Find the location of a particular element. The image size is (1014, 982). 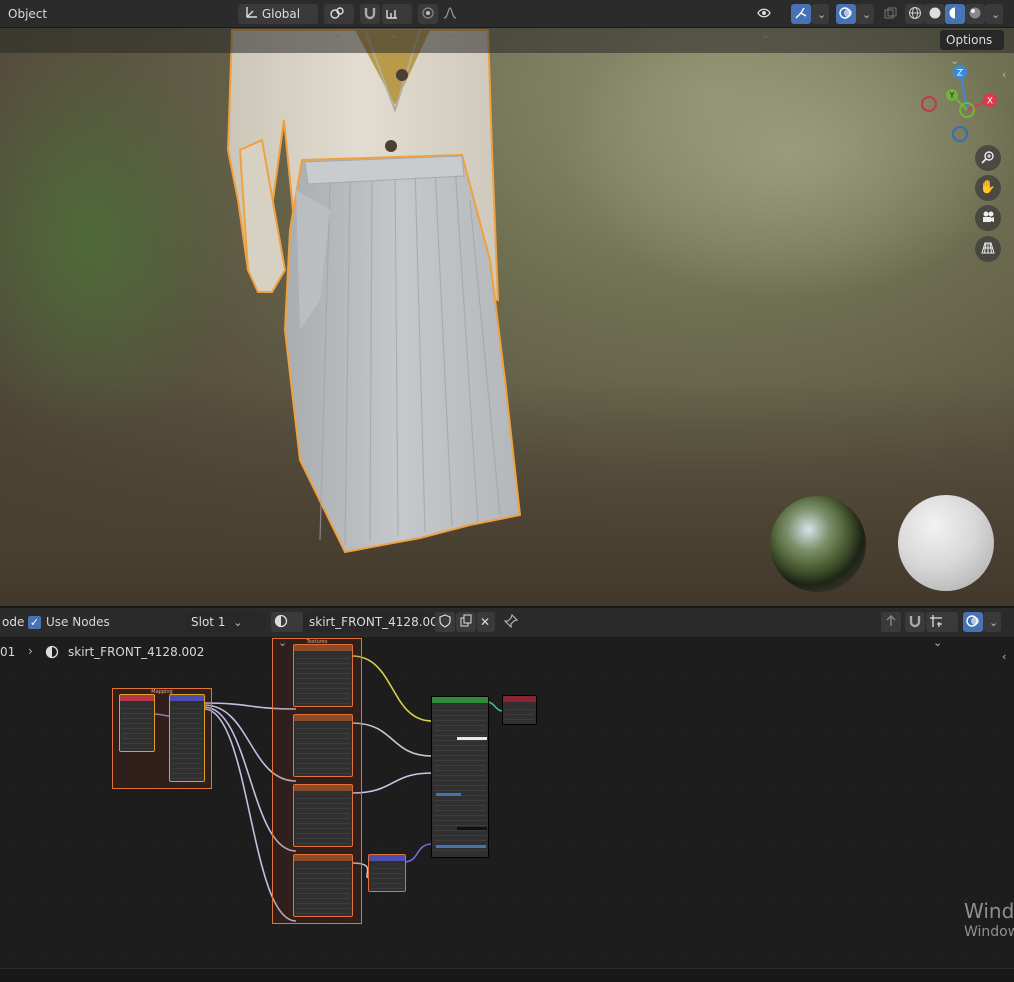

eye-icon is located at coordinates (764, 13).